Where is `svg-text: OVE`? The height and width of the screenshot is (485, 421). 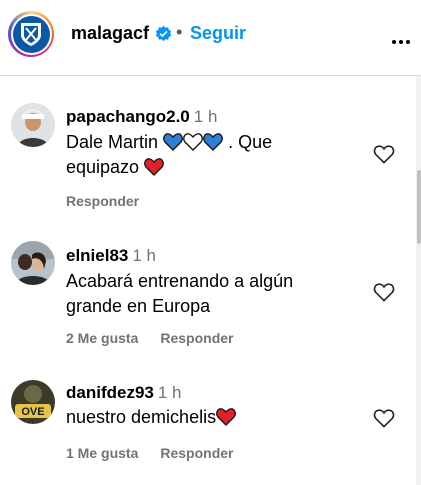
svg-text: OVE is located at coordinates (32, 412).